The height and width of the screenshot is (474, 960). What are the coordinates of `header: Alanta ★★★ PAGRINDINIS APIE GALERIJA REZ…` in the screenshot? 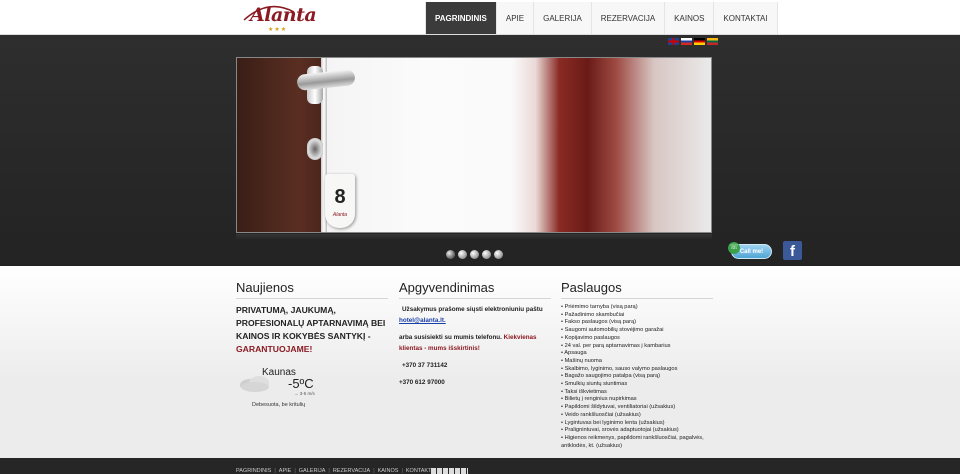 It's located at (480, 17).